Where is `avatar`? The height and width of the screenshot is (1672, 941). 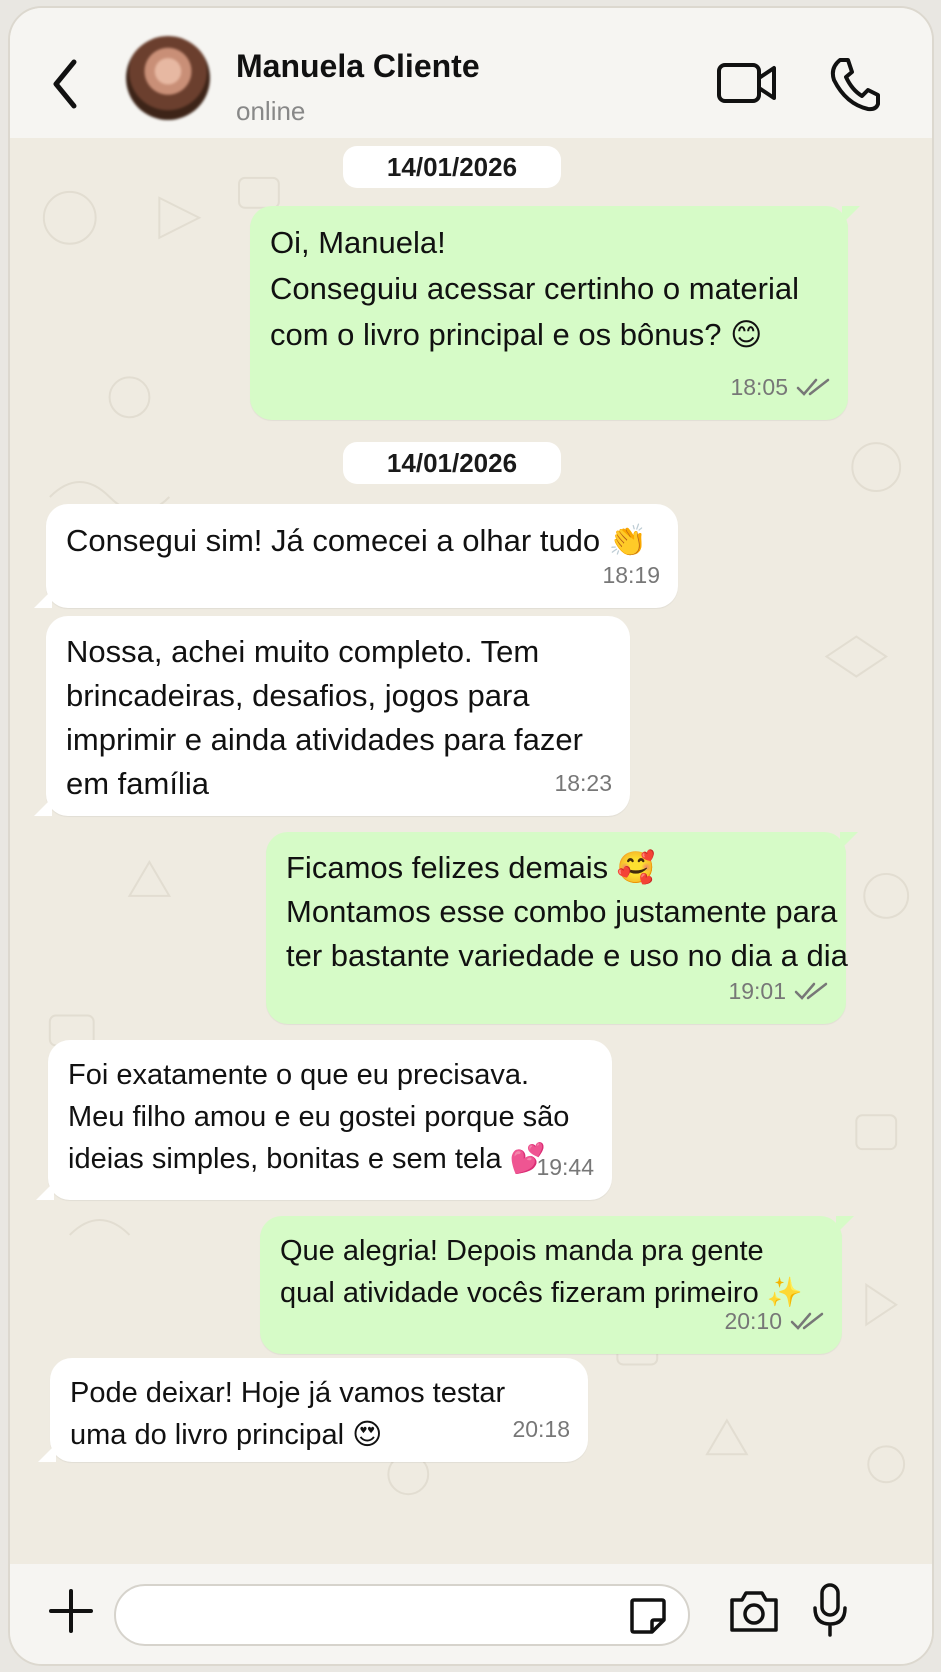
avatar is located at coordinates (168, 78).